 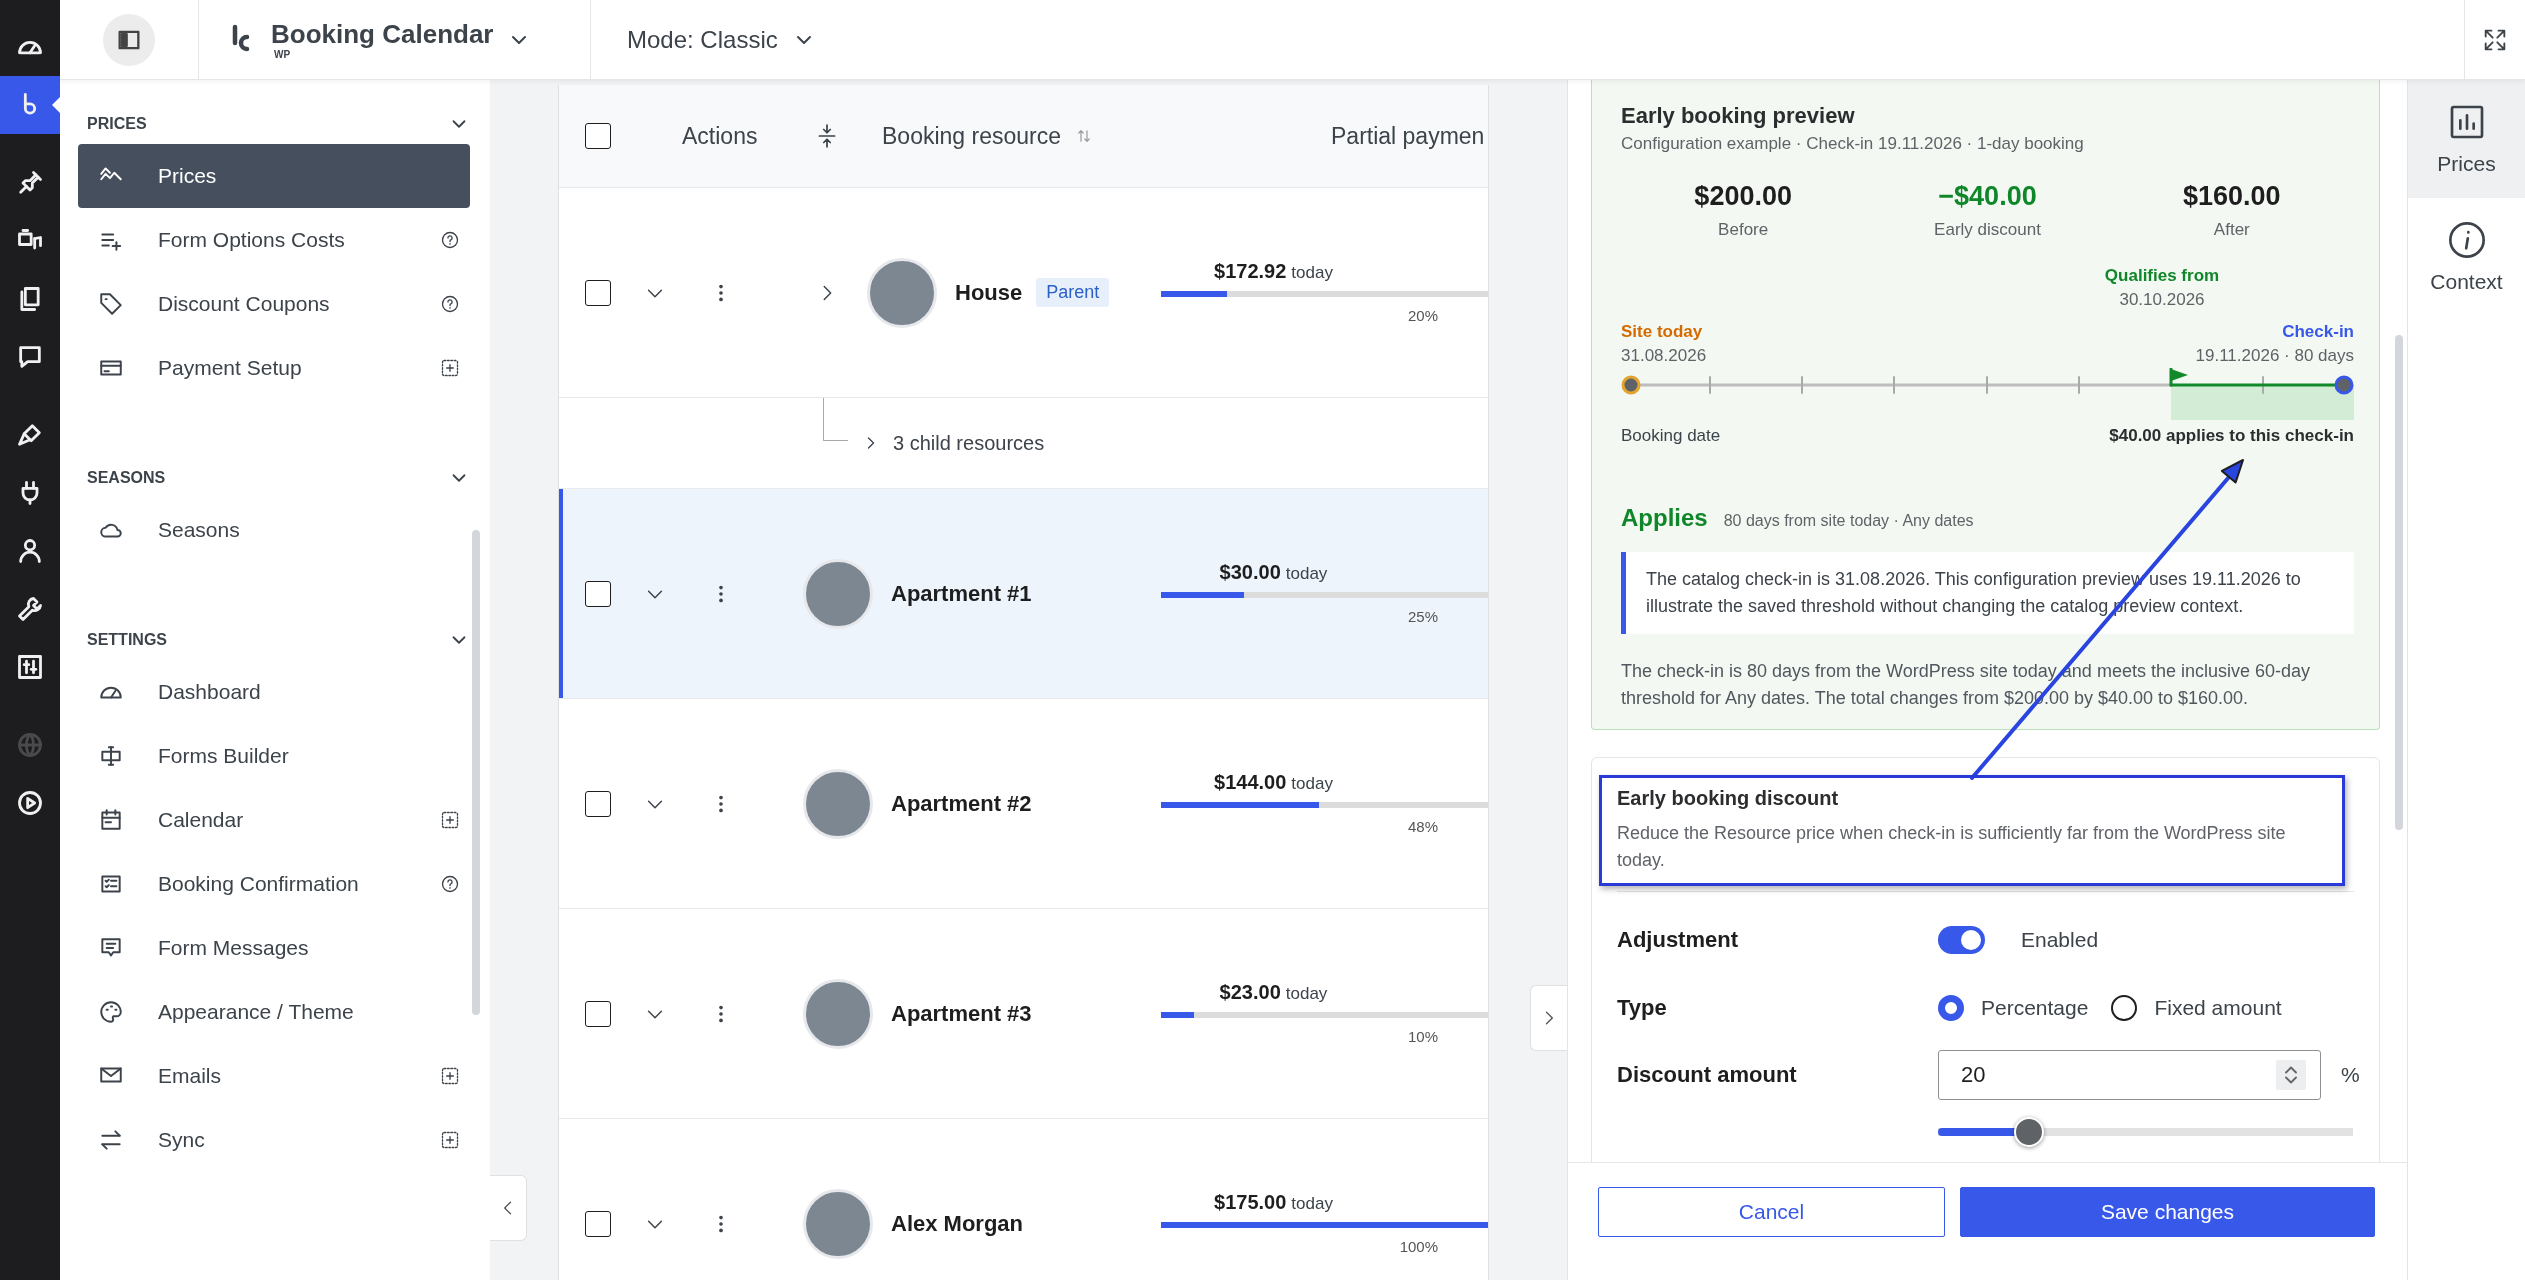 What do you see at coordinates (1743, 230) in the screenshot?
I see `stat-label: Before` at bounding box center [1743, 230].